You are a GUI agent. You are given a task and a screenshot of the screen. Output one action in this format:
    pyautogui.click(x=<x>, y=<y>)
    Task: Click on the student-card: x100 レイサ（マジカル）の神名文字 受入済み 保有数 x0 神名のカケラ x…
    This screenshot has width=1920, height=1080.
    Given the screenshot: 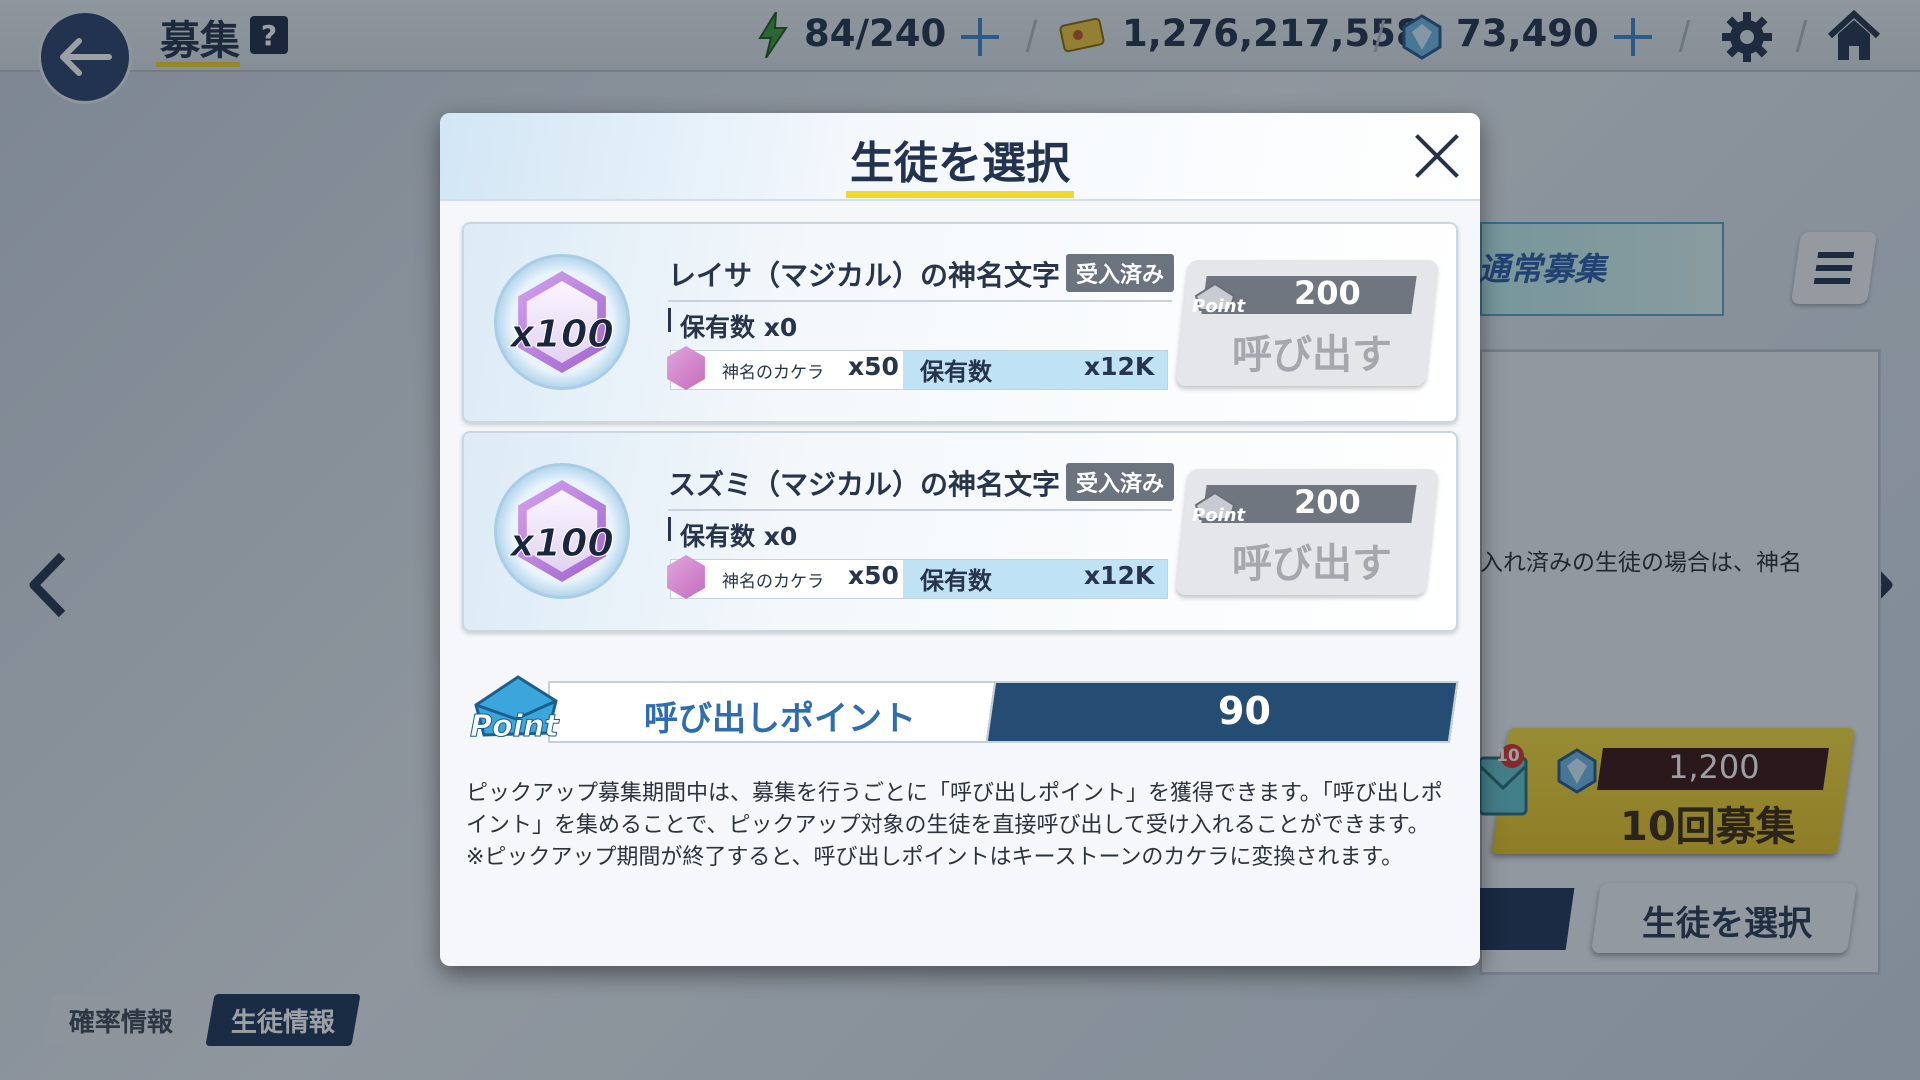 What is the action you would take?
    pyautogui.click(x=960, y=322)
    